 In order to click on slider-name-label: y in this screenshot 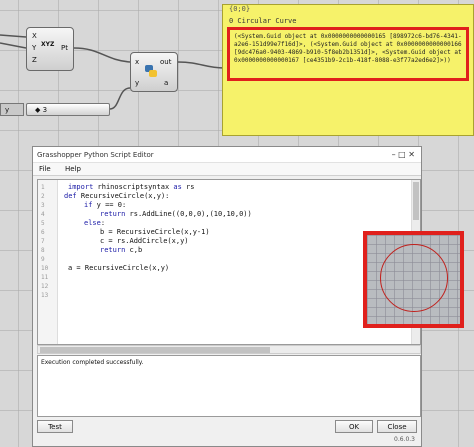, I will do `click(12, 109)`.